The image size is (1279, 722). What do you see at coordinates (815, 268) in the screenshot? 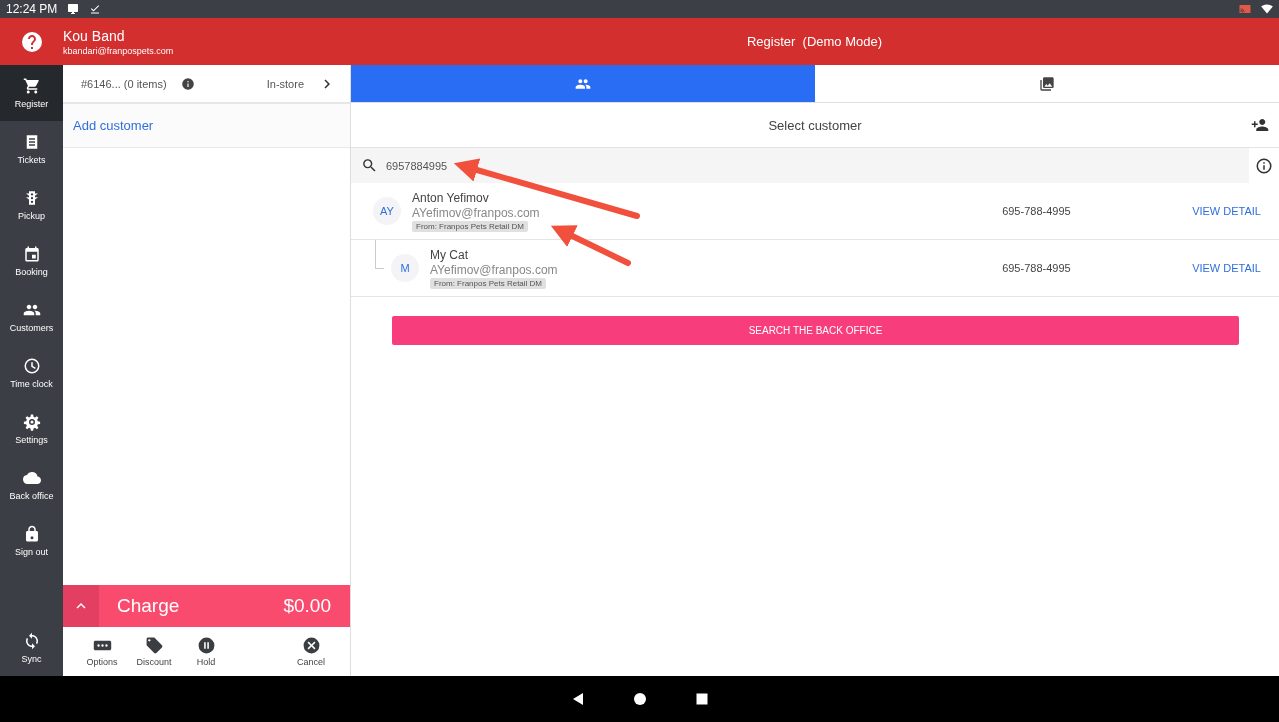
I see `customer-row: M My Cat AYefimov@franpos.com From: Franpos Pets Retail DM 695-788-4995 VIEW DETAIL` at bounding box center [815, 268].